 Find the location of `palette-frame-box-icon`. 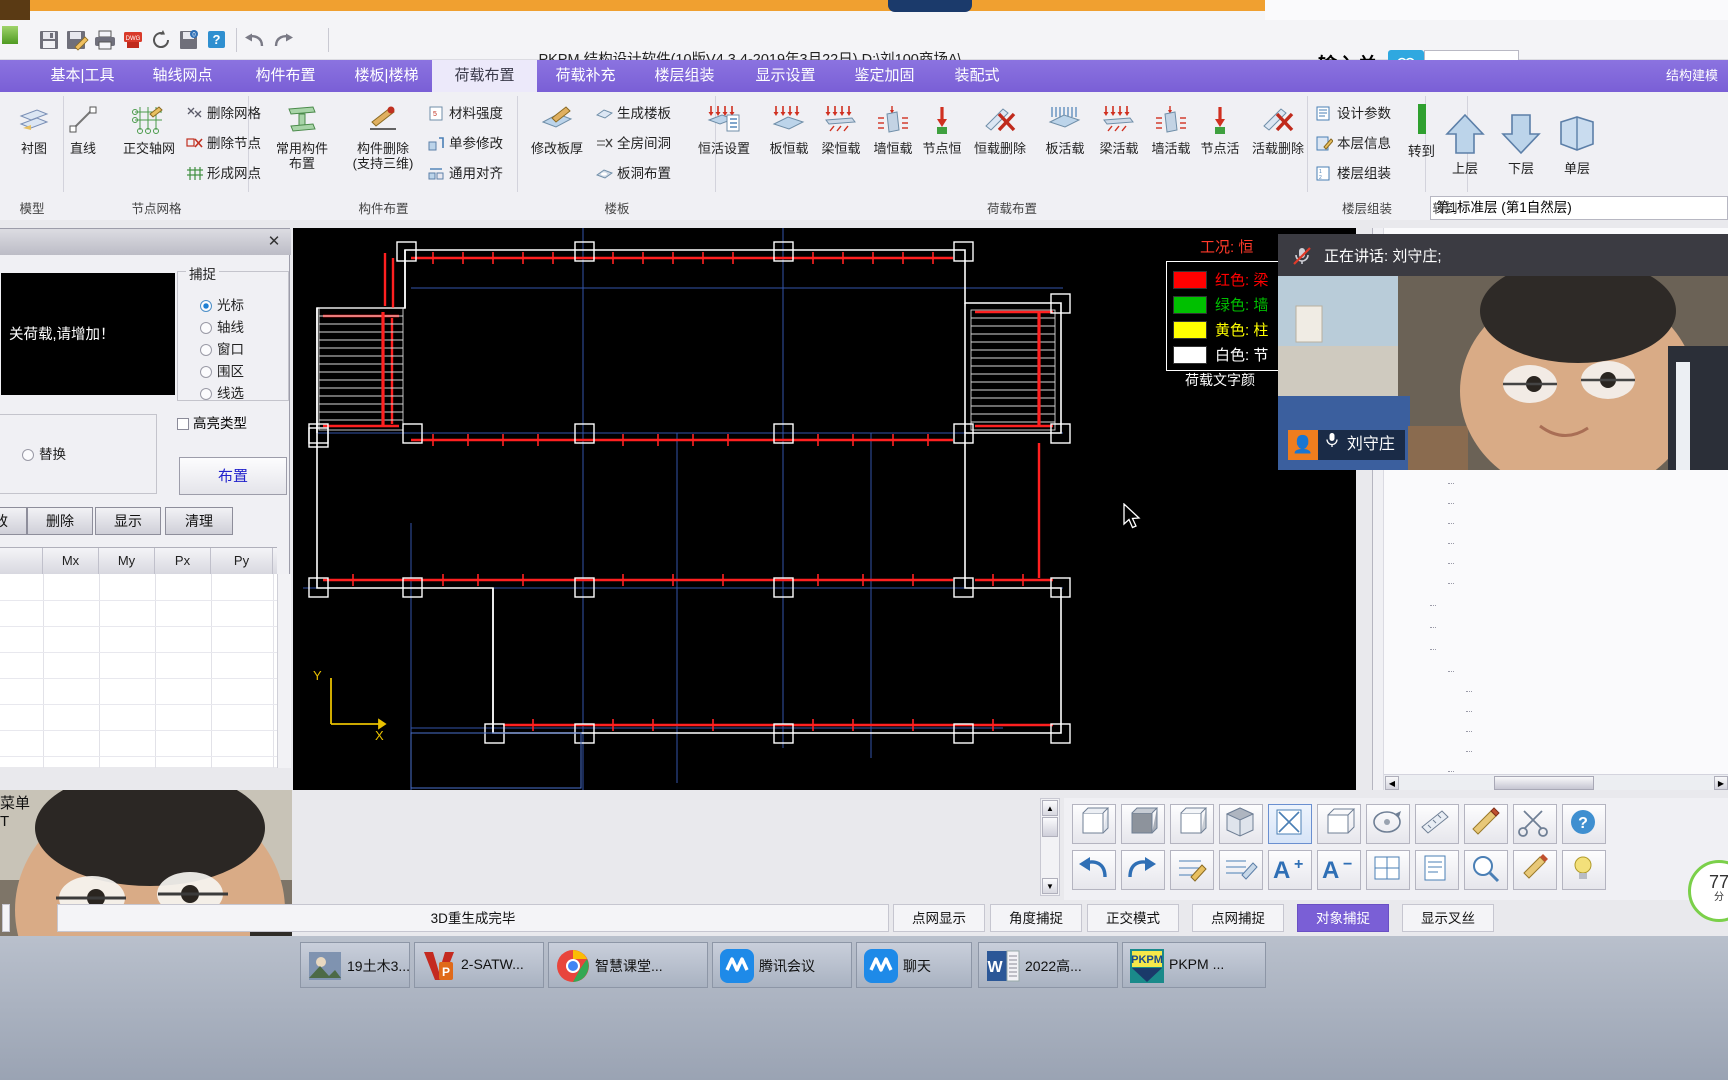

palette-frame-box-icon is located at coordinates (1339, 824).